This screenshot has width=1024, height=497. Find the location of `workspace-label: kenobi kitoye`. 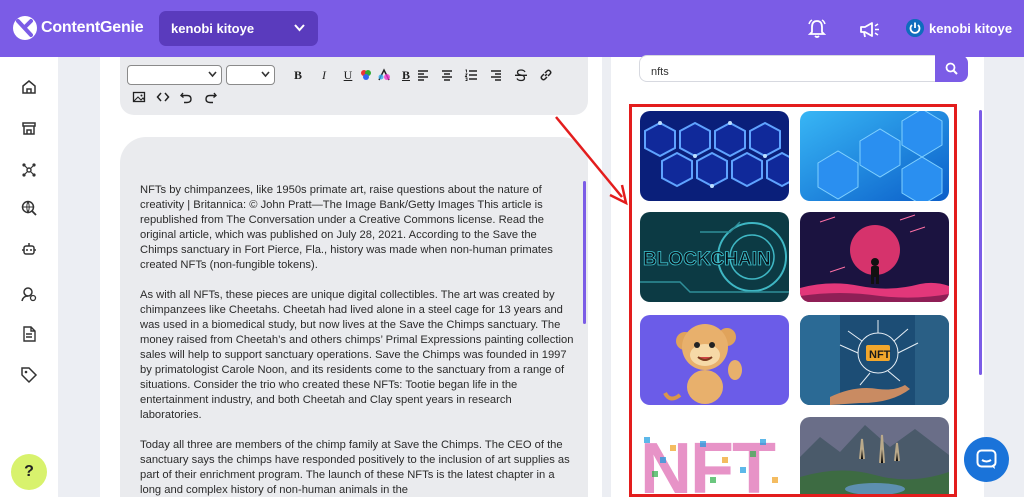

workspace-label: kenobi kitoye is located at coordinates (213, 28).